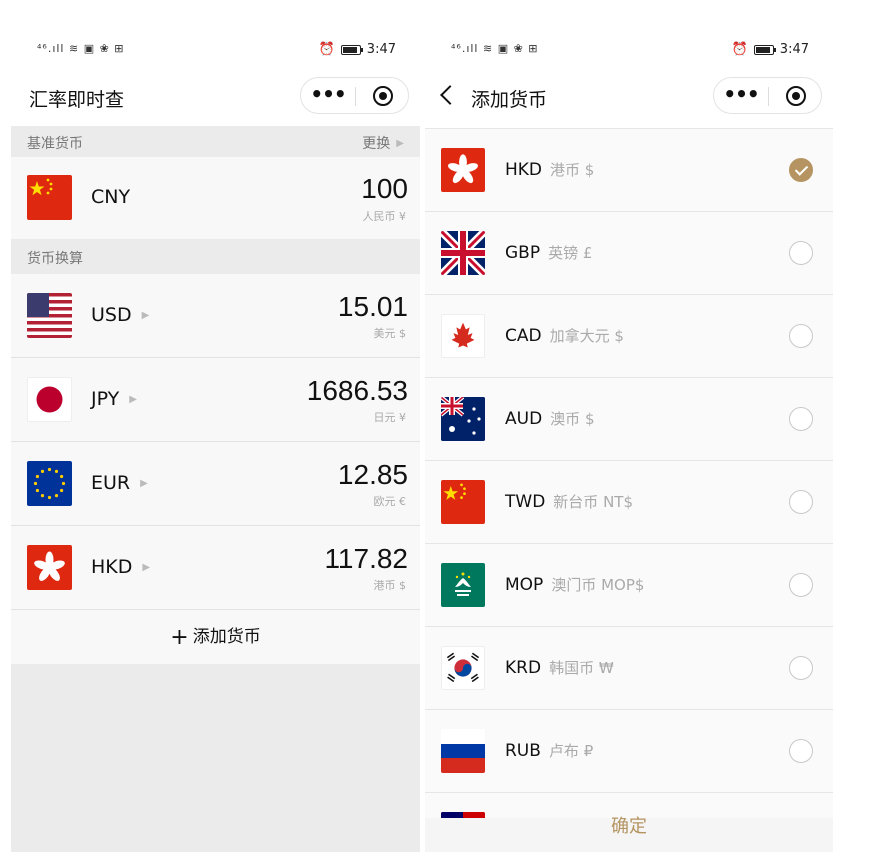 The image size is (870, 852). I want to click on currency-name: 卢布 ₽, so click(571, 751).